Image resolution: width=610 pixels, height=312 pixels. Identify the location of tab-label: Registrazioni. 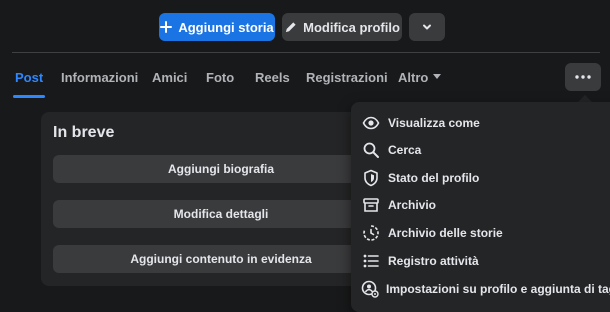
(347, 77).